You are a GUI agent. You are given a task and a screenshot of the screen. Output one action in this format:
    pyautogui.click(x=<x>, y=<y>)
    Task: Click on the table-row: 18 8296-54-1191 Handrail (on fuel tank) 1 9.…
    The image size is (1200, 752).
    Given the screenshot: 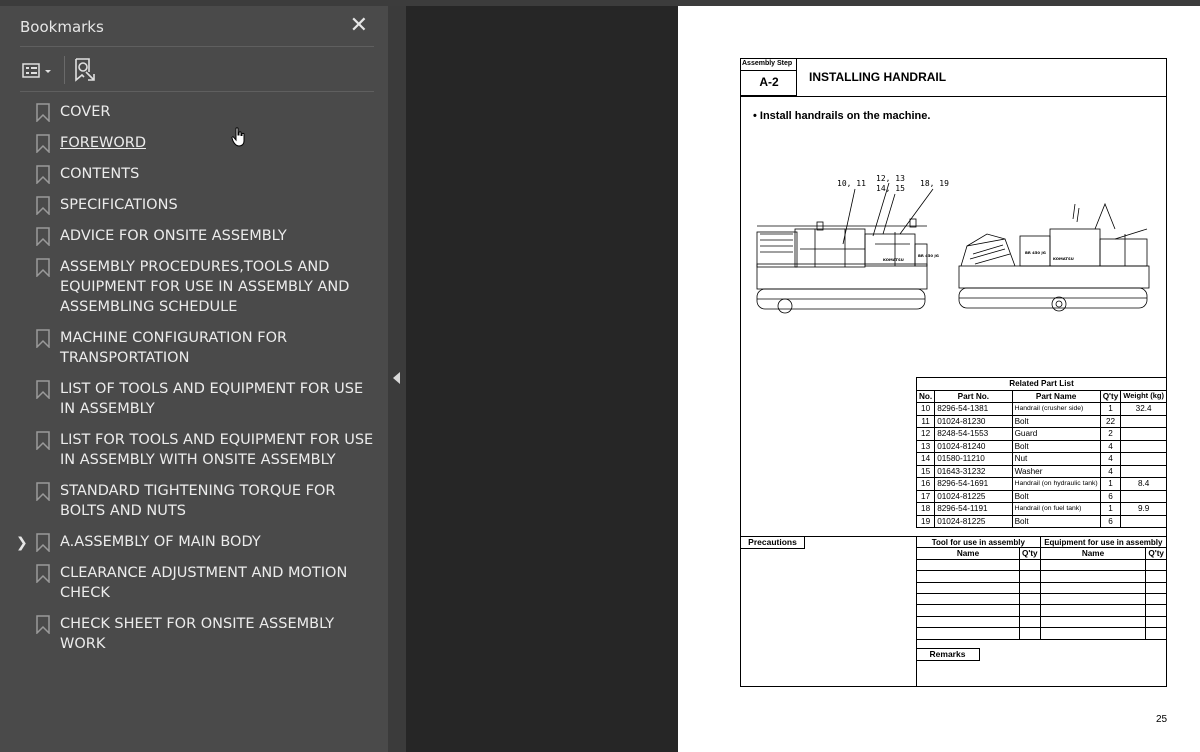 What is the action you would take?
    pyautogui.click(x=1041, y=509)
    